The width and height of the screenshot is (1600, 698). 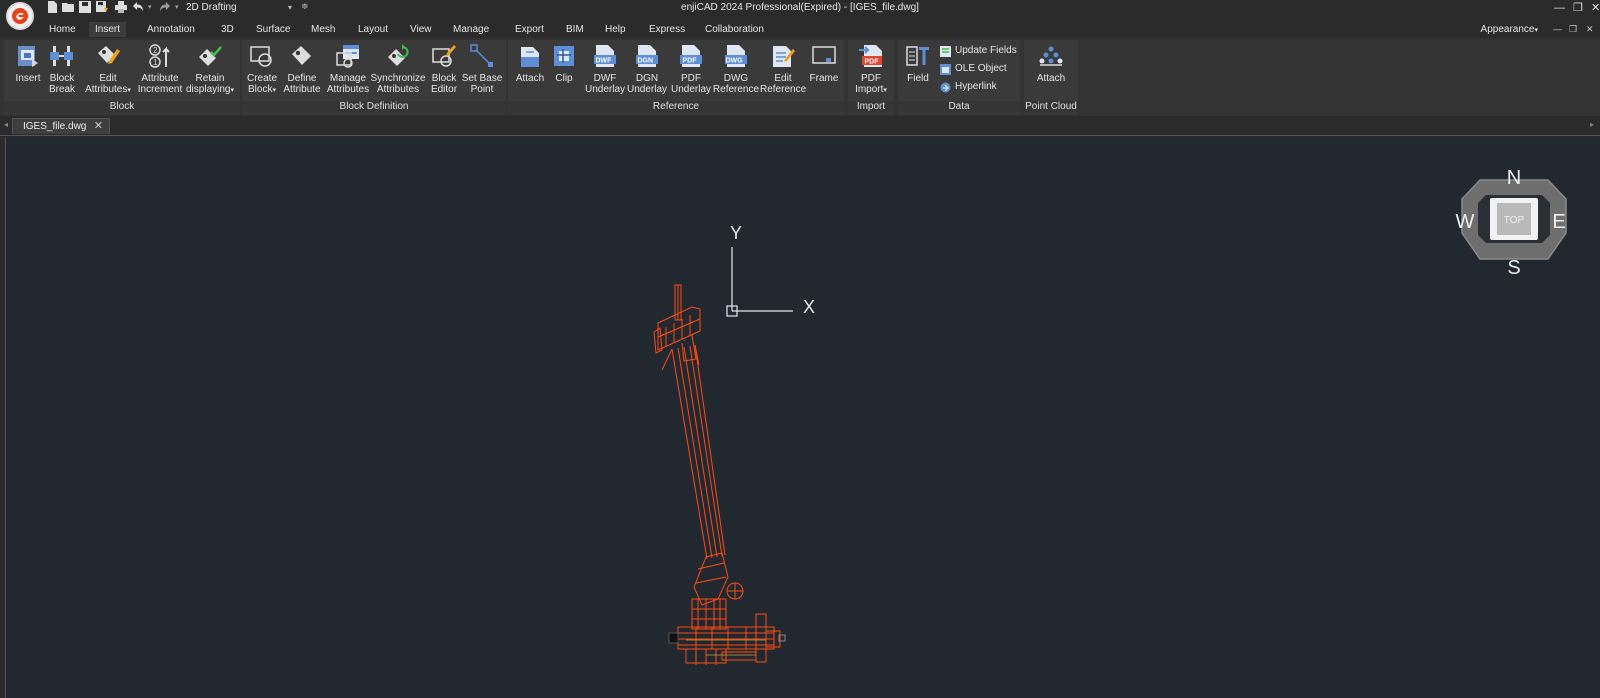 I want to click on attach-icon, so click(x=530, y=57).